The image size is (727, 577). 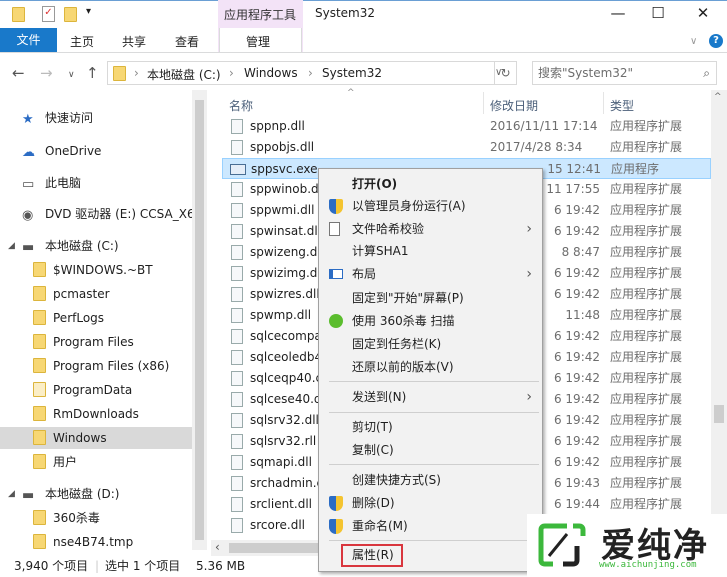 I want to click on recent-locations-icon: ∨, so click(x=71, y=75).